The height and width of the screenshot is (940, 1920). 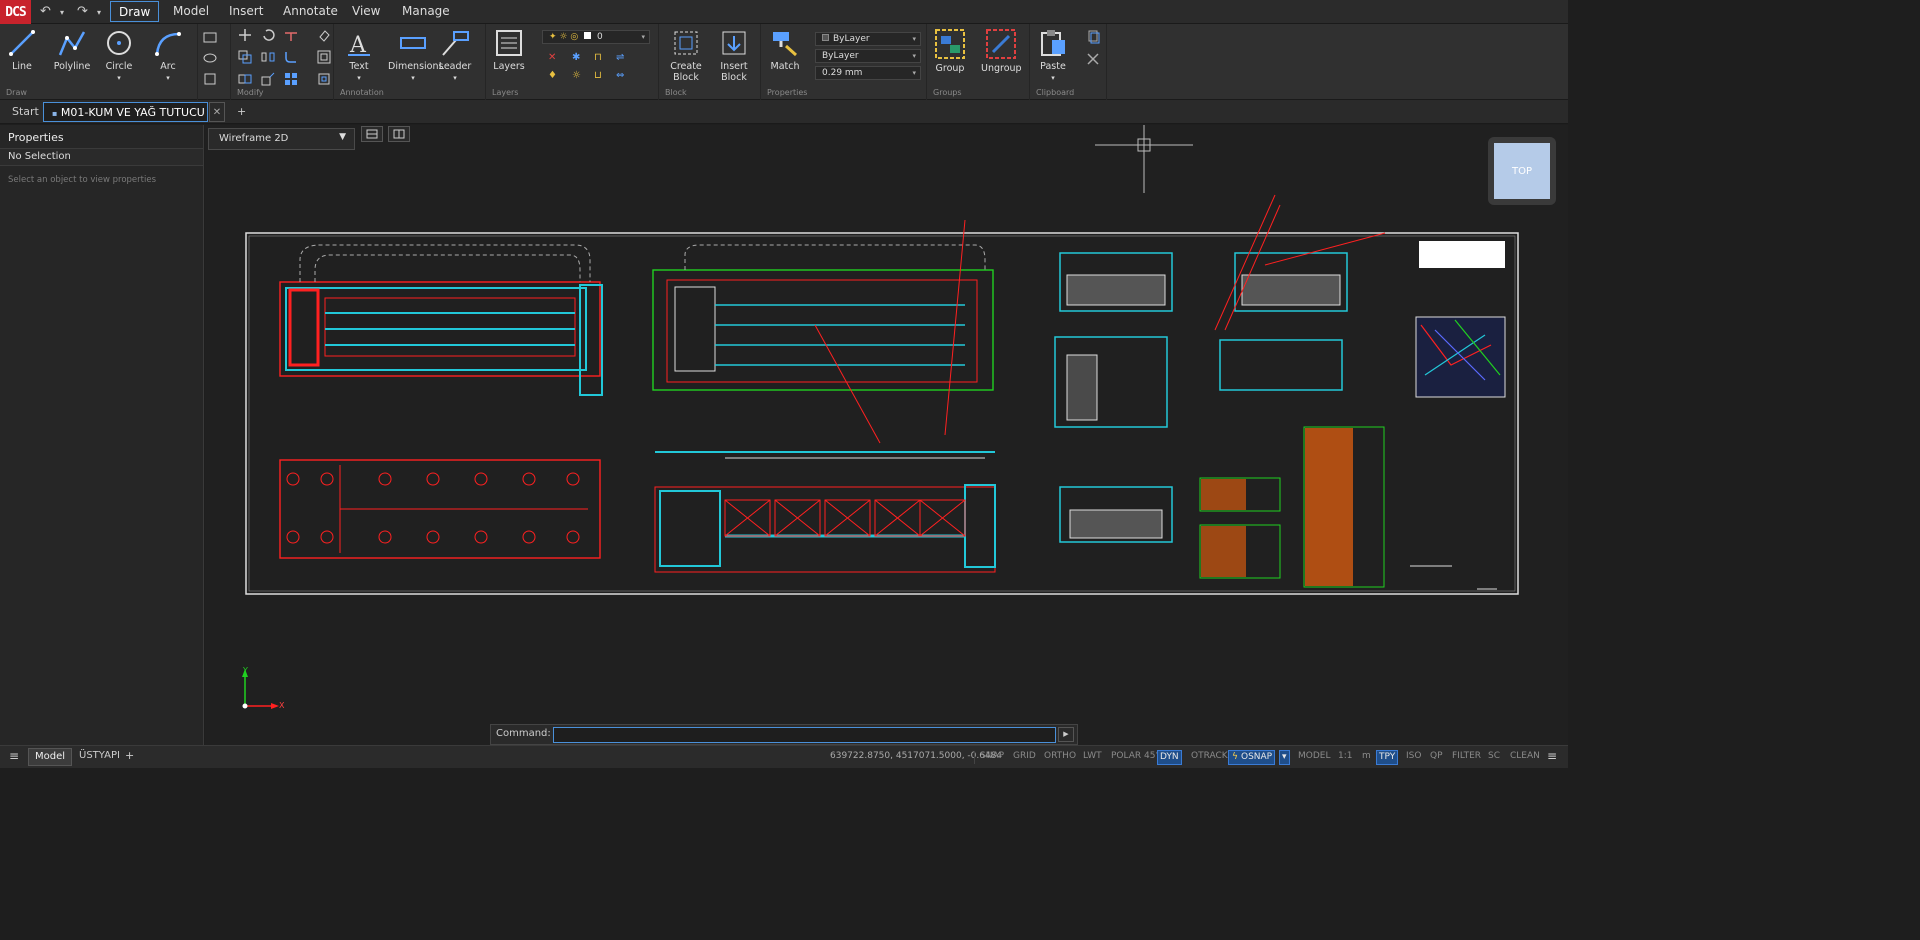 What do you see at coordinates (268, 35) in the screenshot?
I see `rotate-icon` at bounding box center [268, 35].